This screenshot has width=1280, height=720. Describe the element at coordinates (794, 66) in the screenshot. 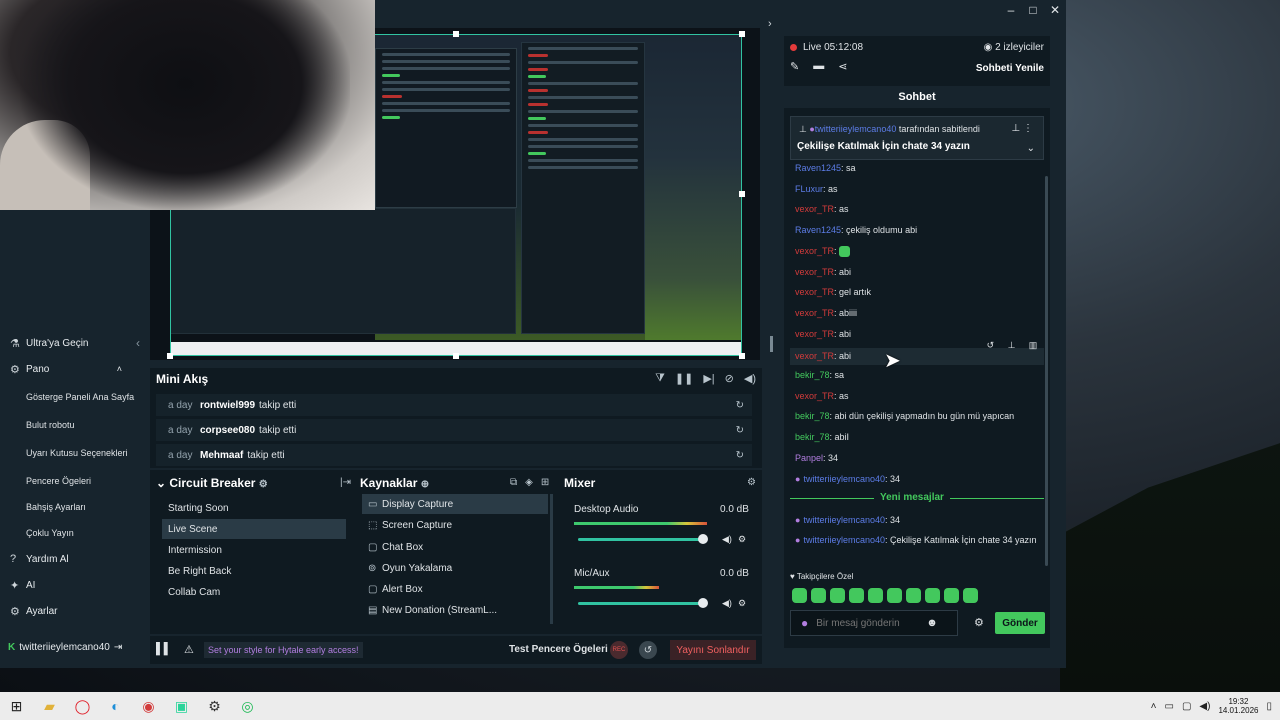

I see `edit-icon: ✎` at that location.